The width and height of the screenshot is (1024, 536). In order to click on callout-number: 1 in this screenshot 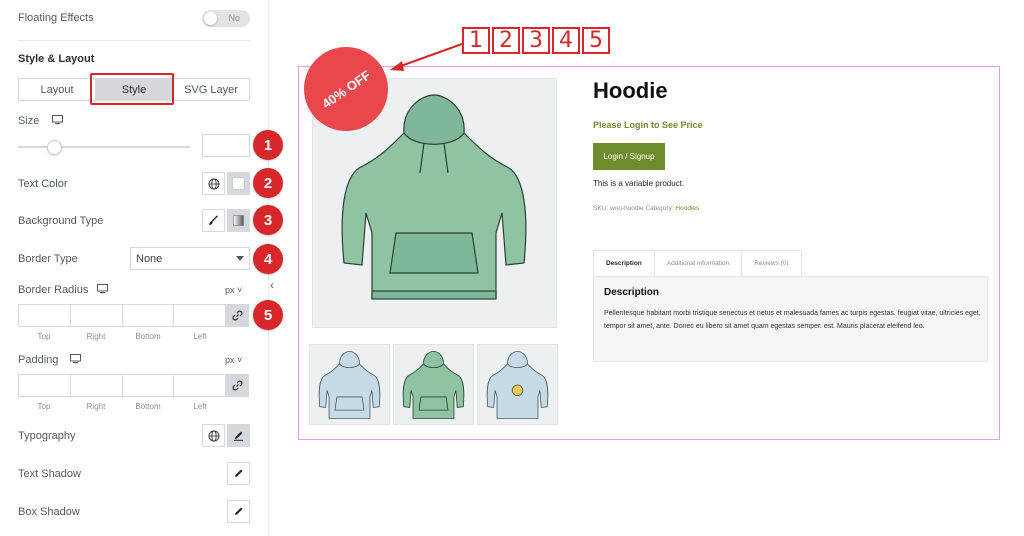, I will do `click(476, 40)`.